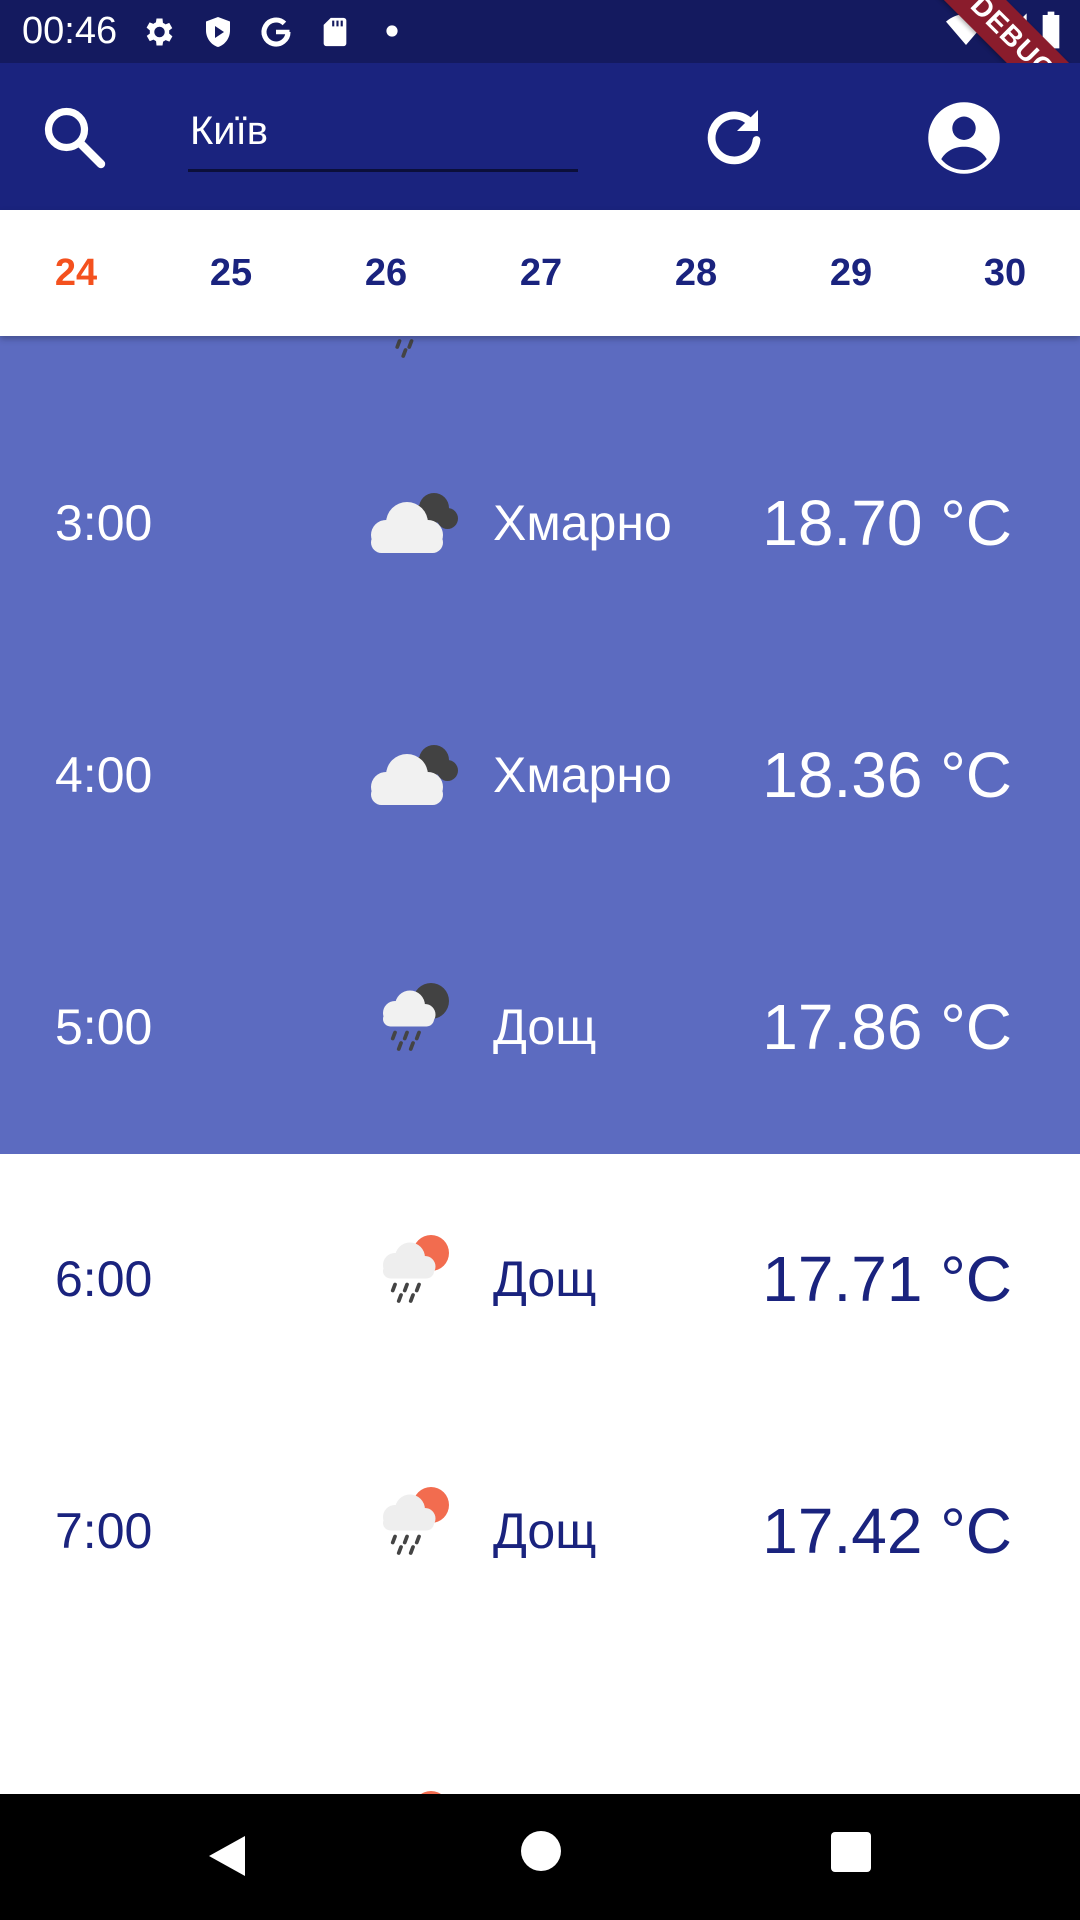 Image resolution: width=1080 pixels, height=1920 pixels. Describe the element at coordinates (964, 138) in the screenshot. I see `account-circle-icon` at that location.